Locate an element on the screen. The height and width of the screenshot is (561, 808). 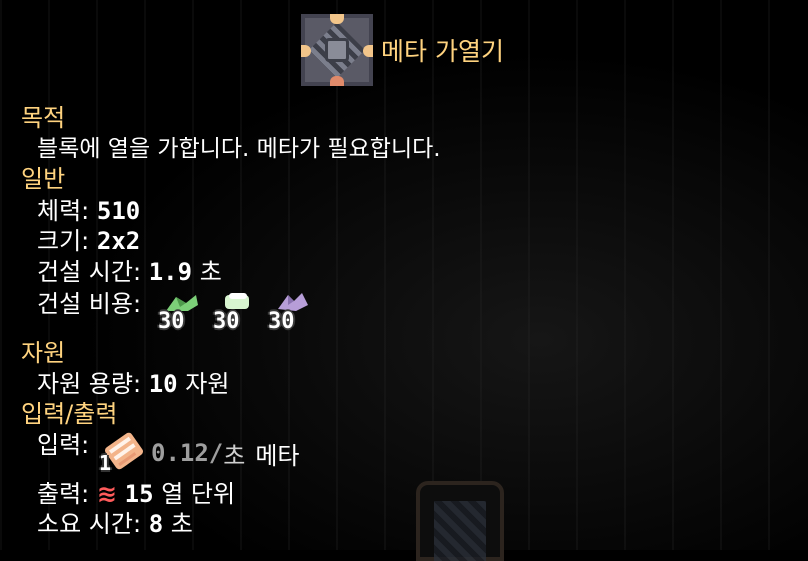
build-time-value: 1.9 is located at coordinates (170, 272).